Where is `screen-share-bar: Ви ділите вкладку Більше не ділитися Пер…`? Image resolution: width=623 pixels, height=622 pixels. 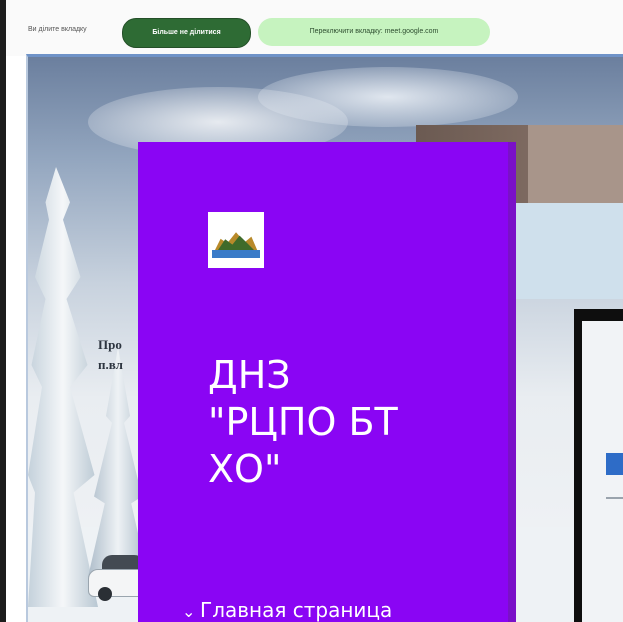
screen-share-bar: Ви ділите вкладку Більше не ділитися Пер… is located at coordinates (314, 28).